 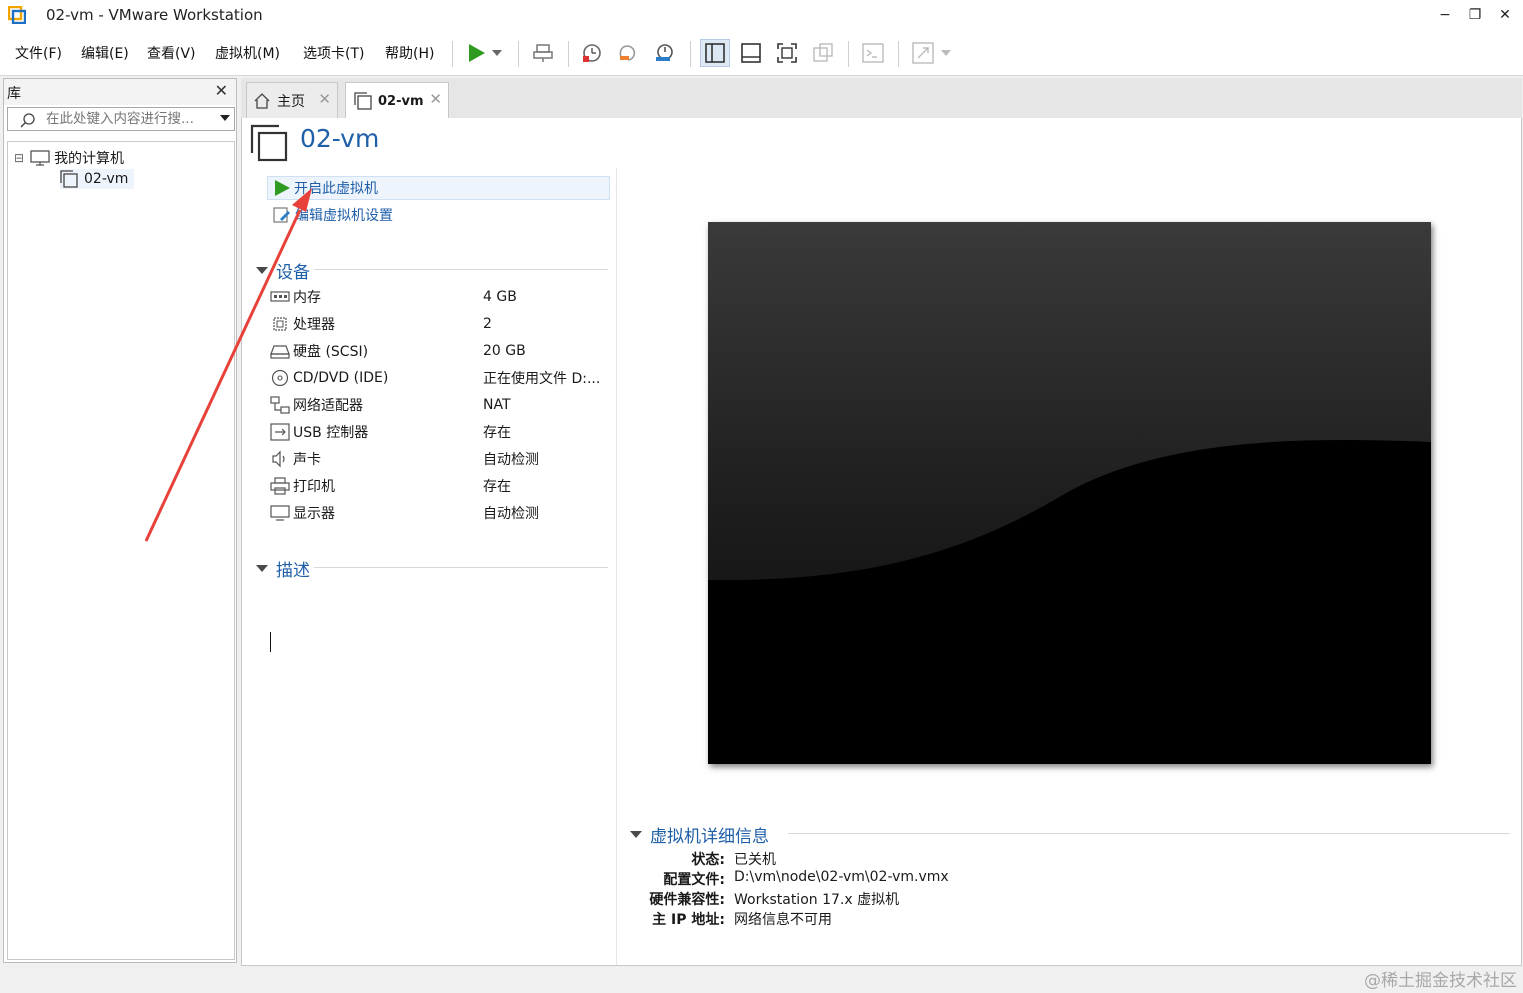 What do you see at coordinates (314, 487) in the screenshot?
I see `device-name: 打印机` at bounding box center [314, 487].